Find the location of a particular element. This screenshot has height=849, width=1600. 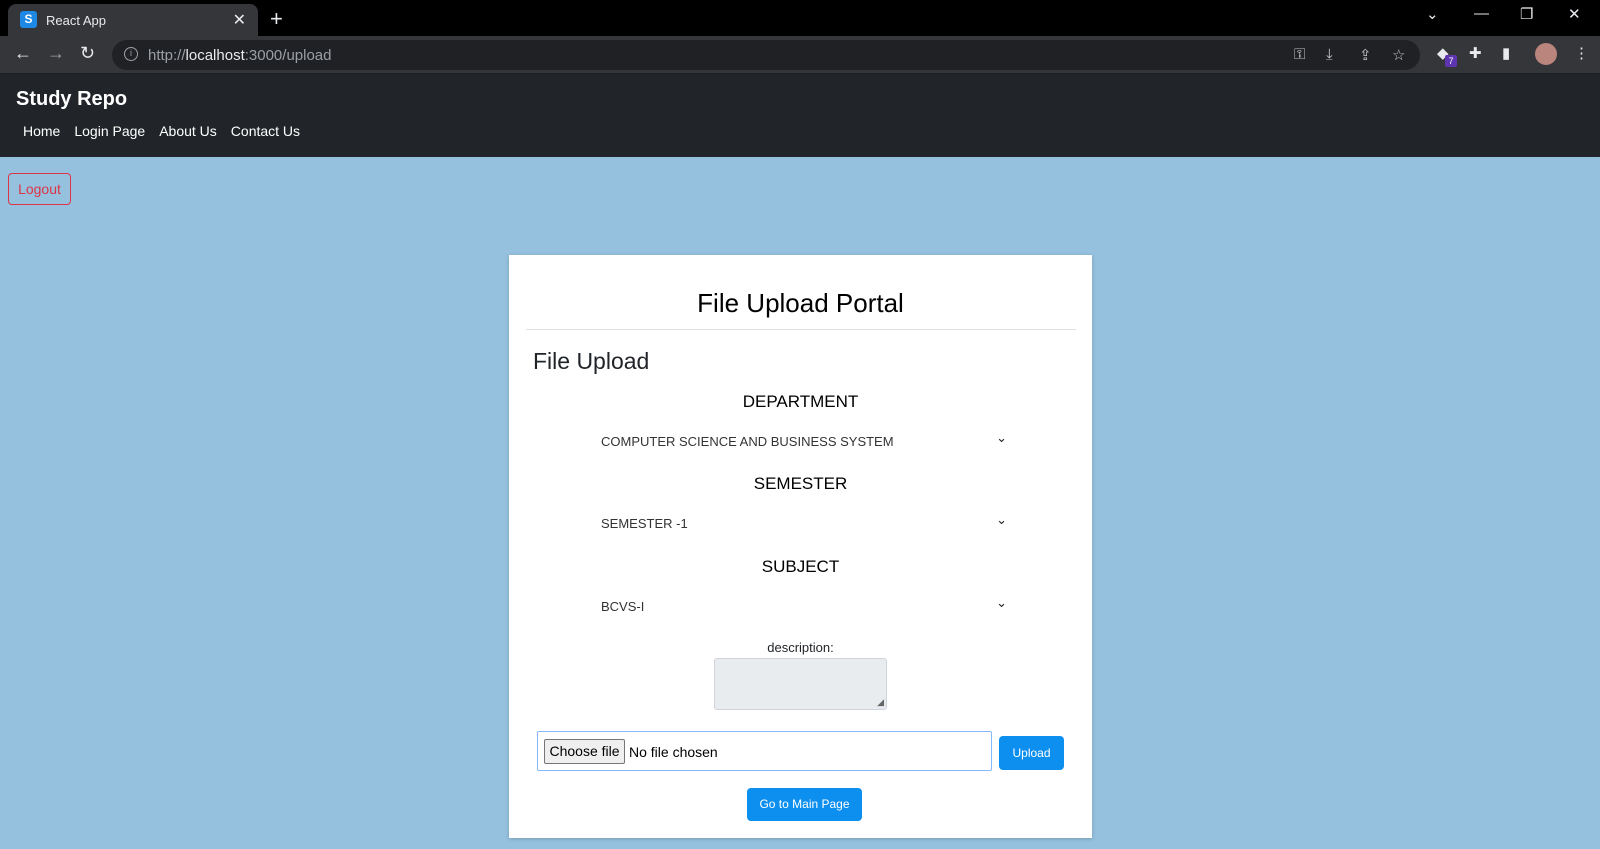

address-bar: i http://localhost:3000/upload ⚿ ⤓ ⇪ ☆ is located at coordinates (766, 55).